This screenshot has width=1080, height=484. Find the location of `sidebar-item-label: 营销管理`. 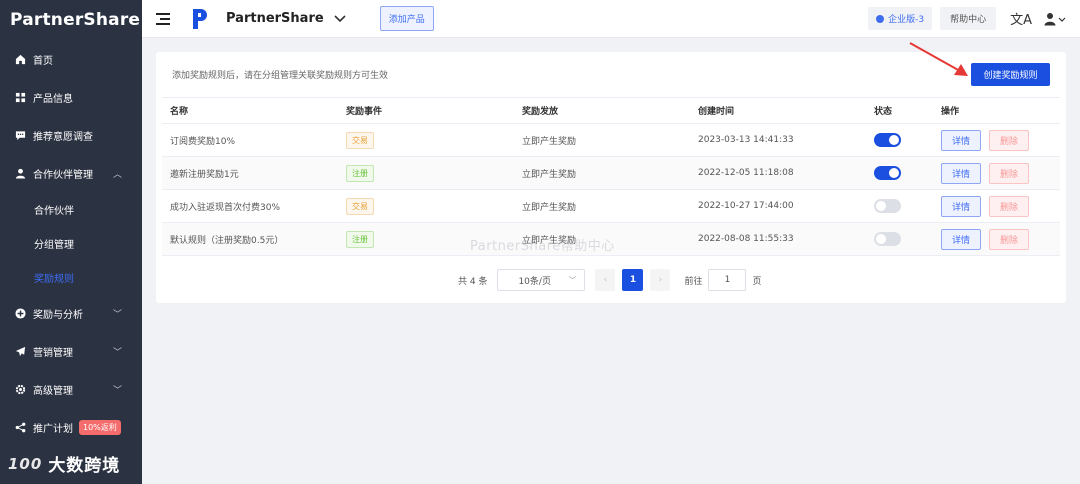

sidebar-item-label: 营销管理 is located at coordinates (53, 353).